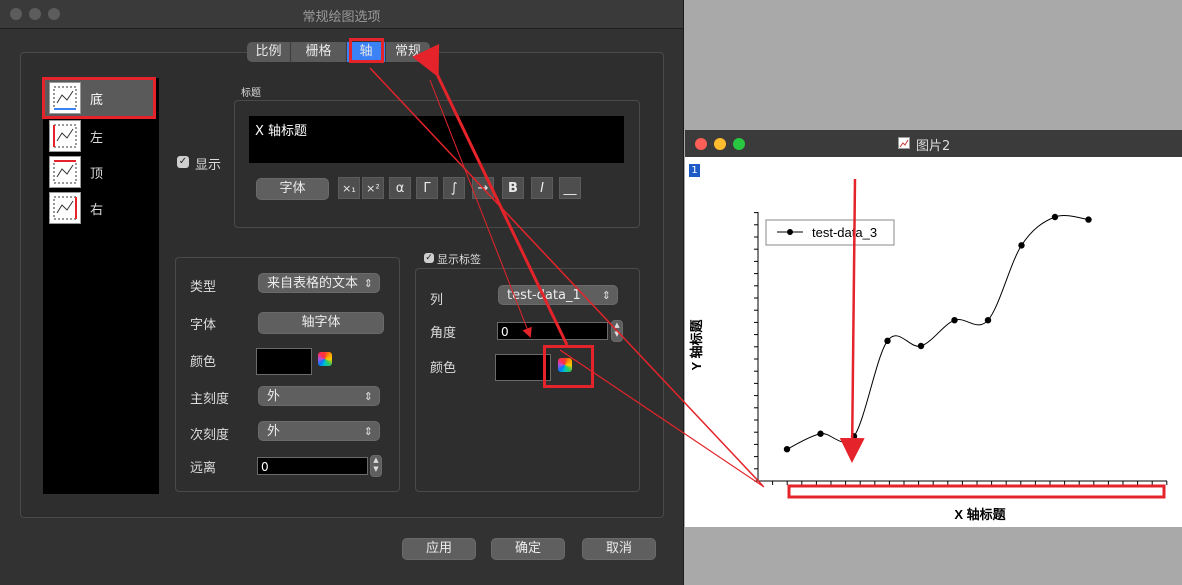 This screenshot has width=1182, height=585. I want to click on integral-button: ∫, so click(454, 188).